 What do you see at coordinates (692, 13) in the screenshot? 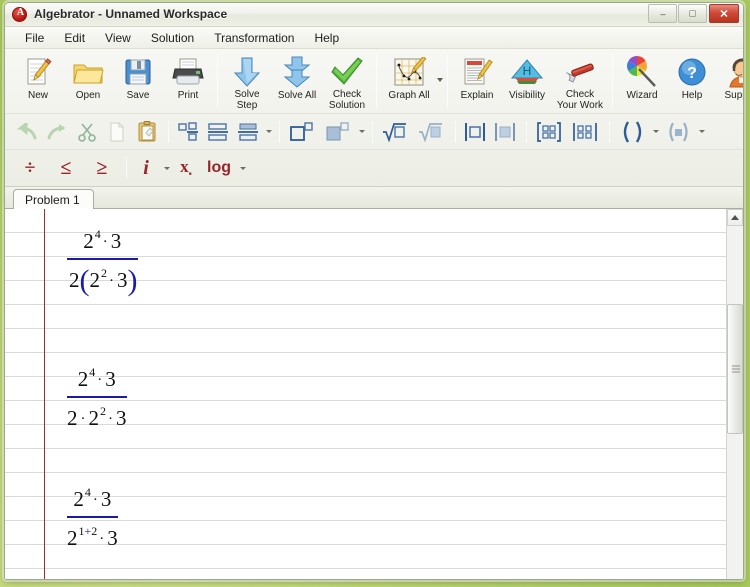
I see `maximize-button: □` at bounding box center [692, 13].